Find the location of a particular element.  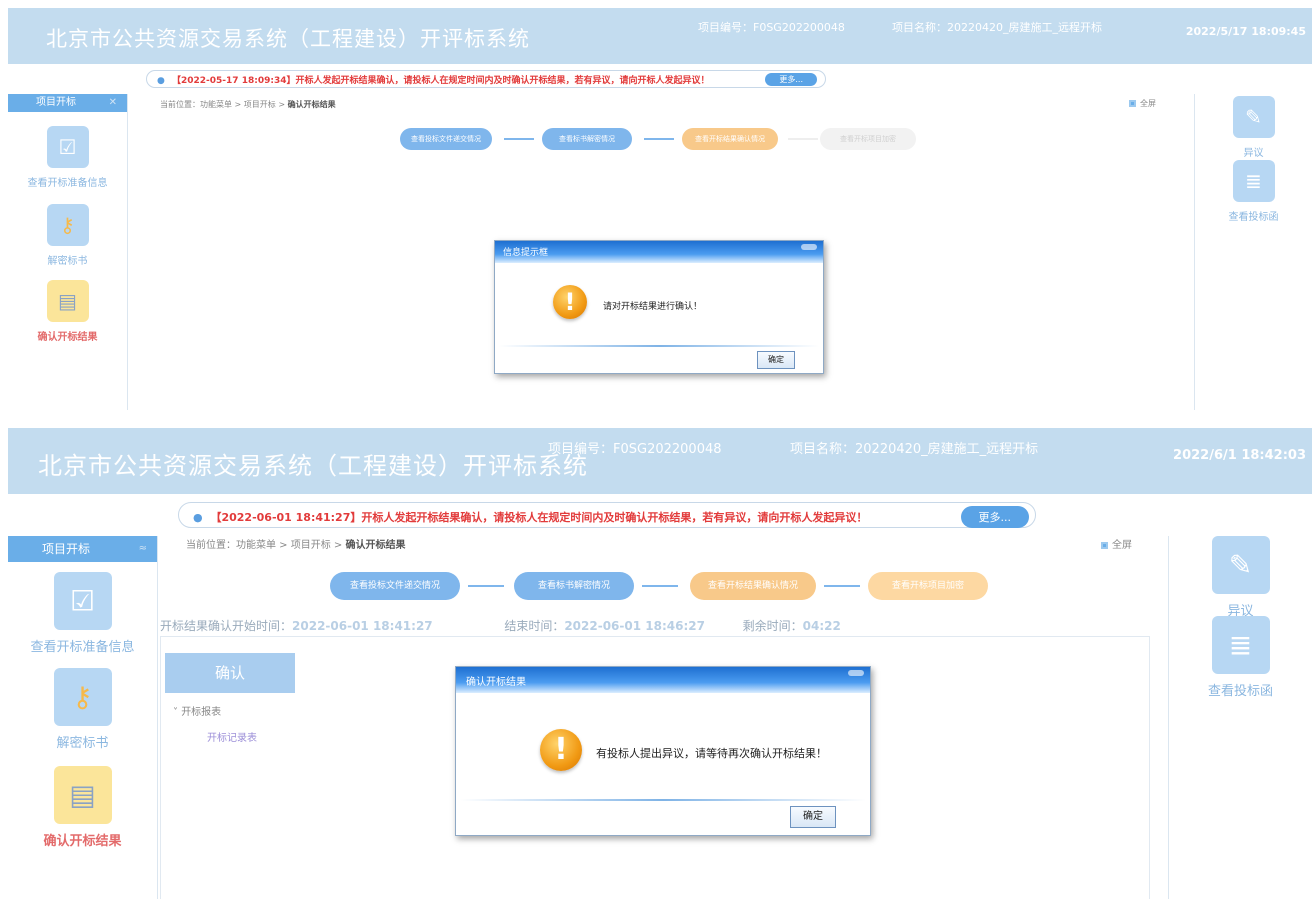

collapse-icon: ≈ is located at coordinates (143, 549).